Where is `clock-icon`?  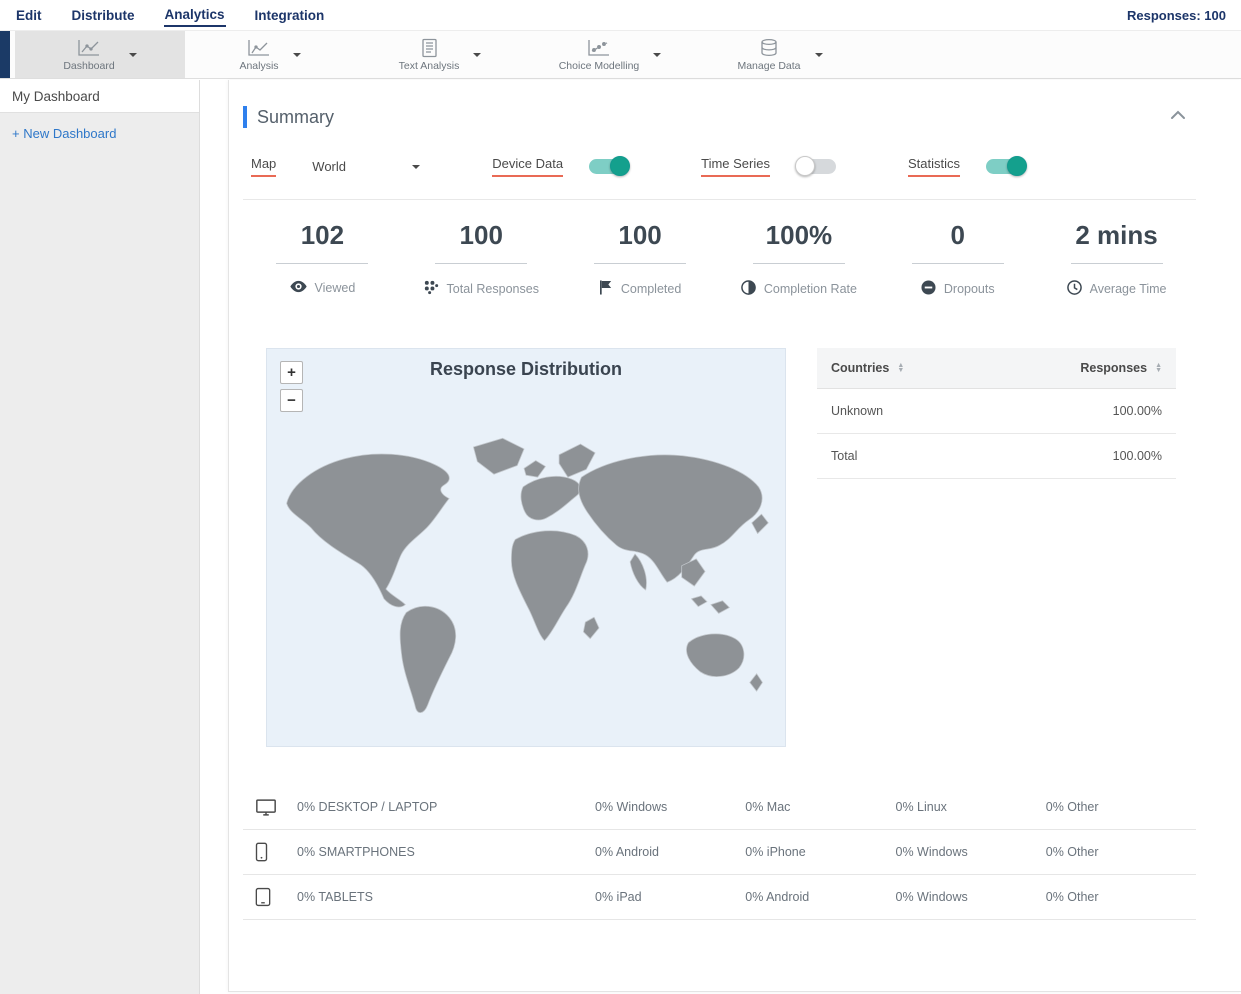
clock-icon is located at coordinates (1074, 289).